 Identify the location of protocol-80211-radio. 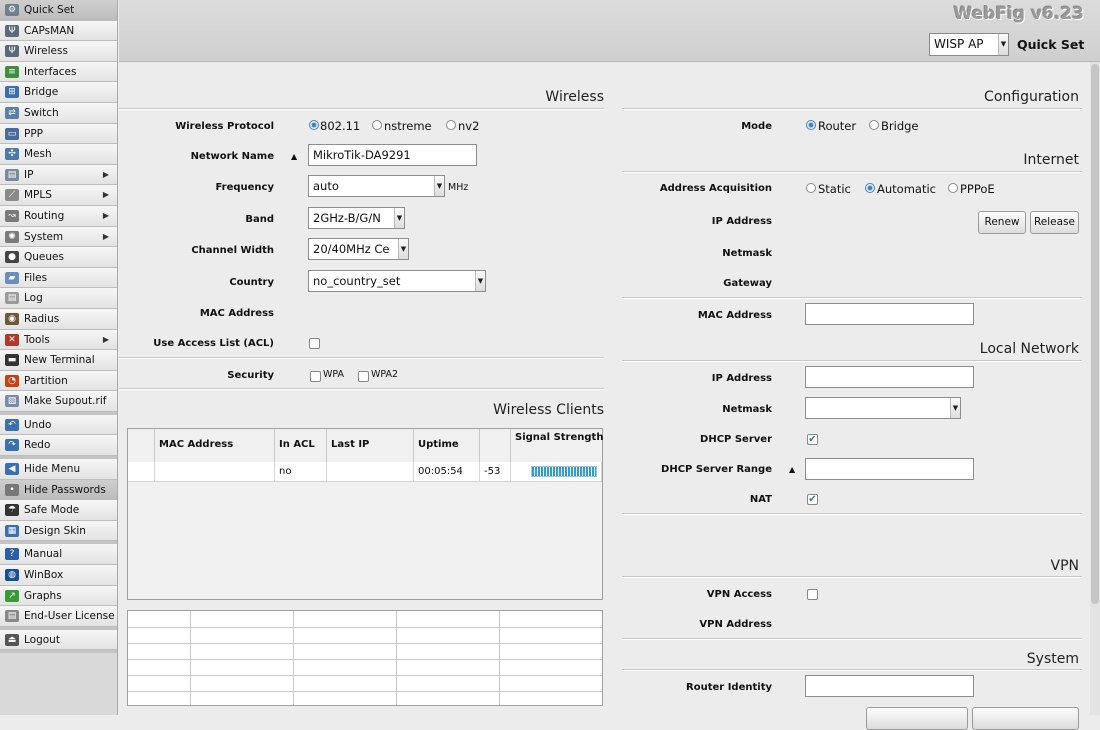
(314, 125).